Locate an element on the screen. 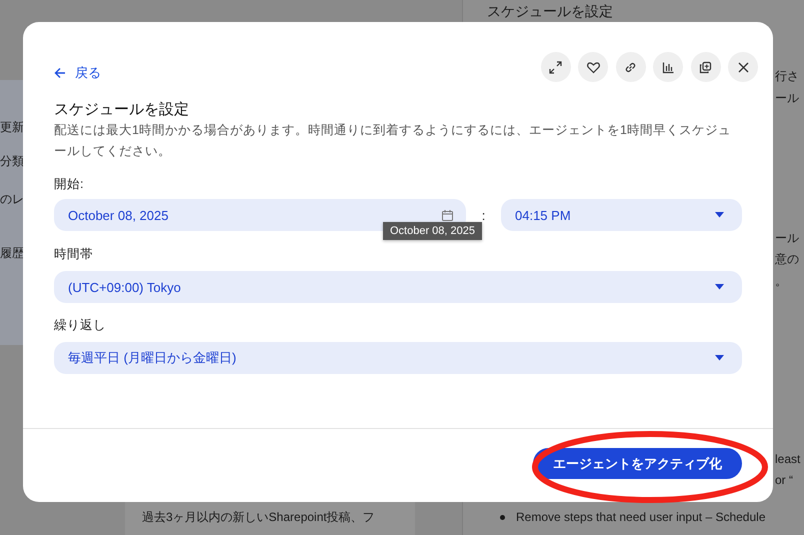  time-dropdown: 04:15 PM is located at coordinates (621, 215).